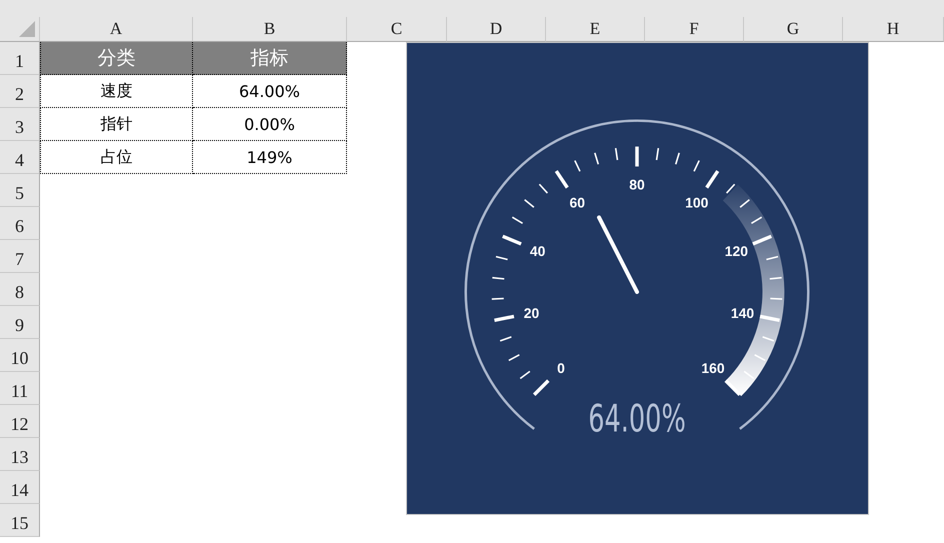  What do you see at coordinates (532, 312) in the screenshot?
I see `scale-label: 20` at bounding box center [532, 312].